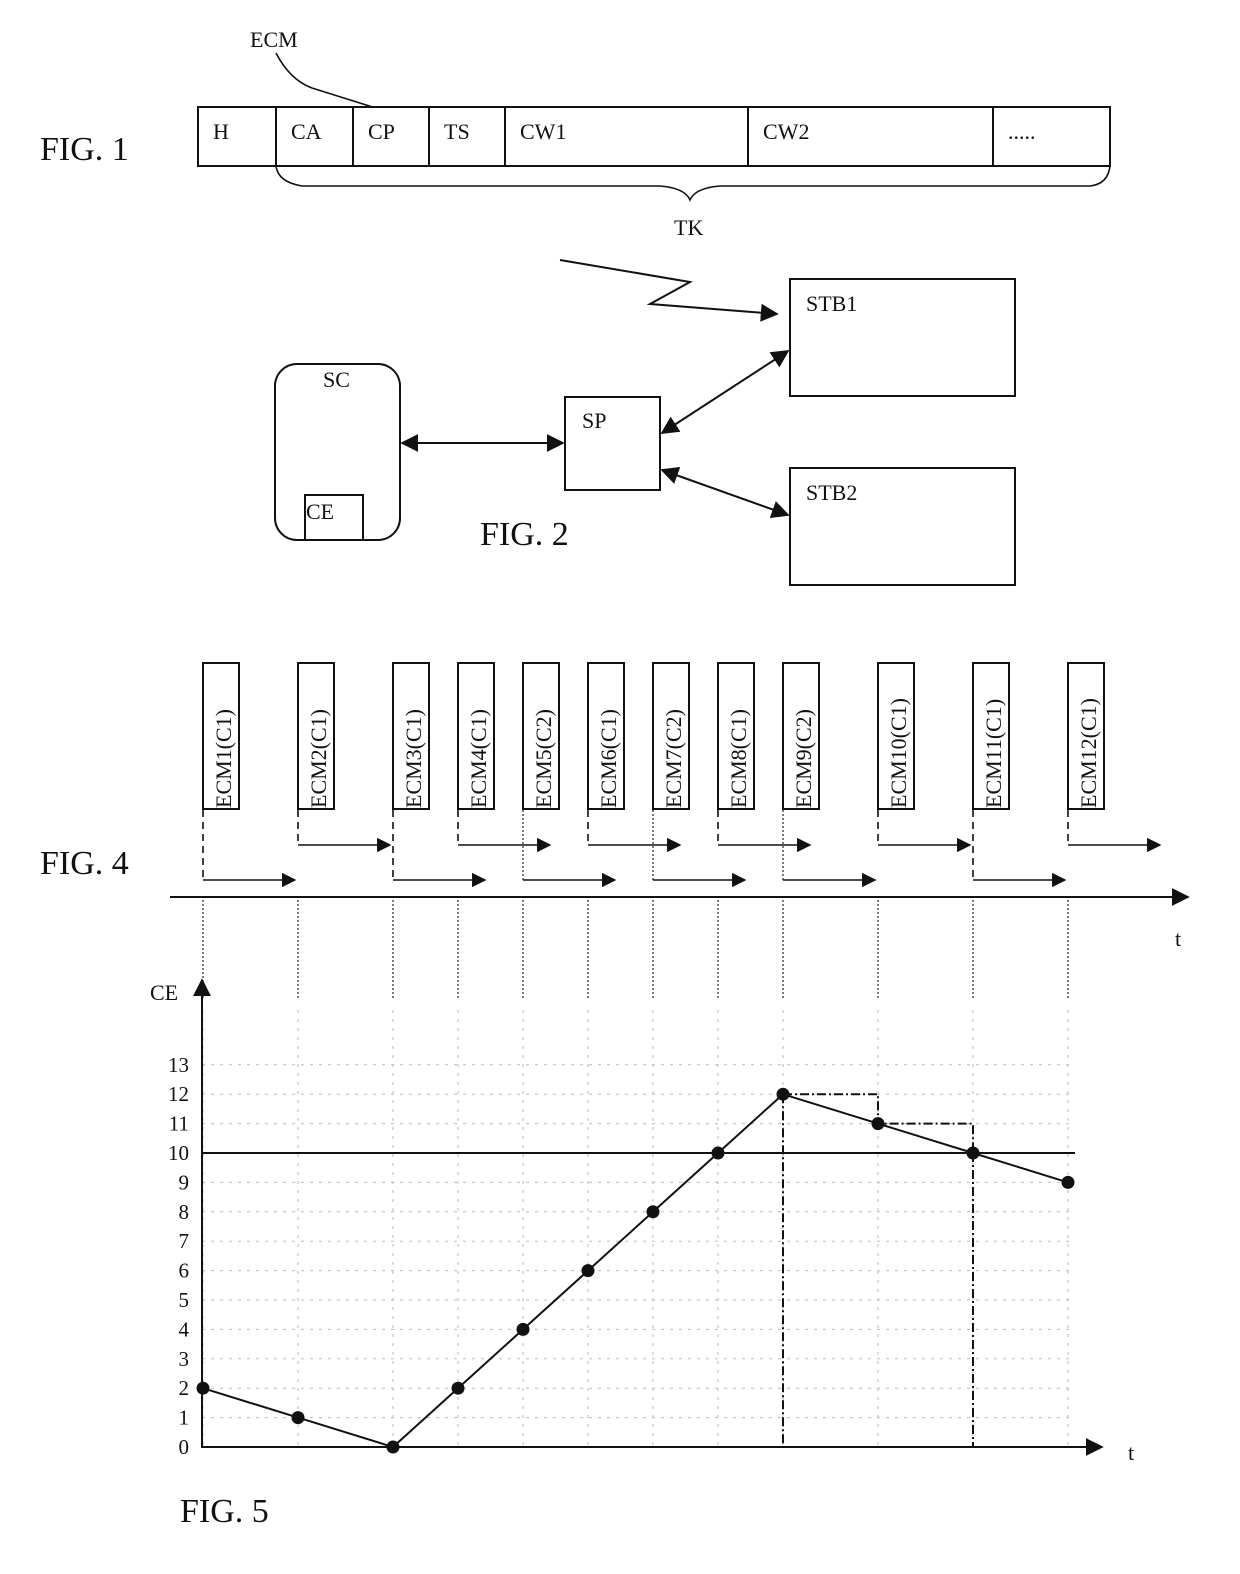 The width and height of the screenshot is (1240, 1574). I want to click on y-tick-label: 4, so click(184, 1329).